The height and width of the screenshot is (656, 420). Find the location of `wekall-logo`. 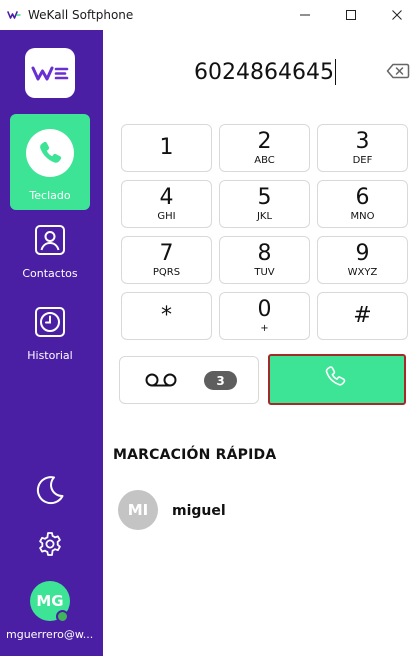

wekall-logo is located at coordinates (50, 73).